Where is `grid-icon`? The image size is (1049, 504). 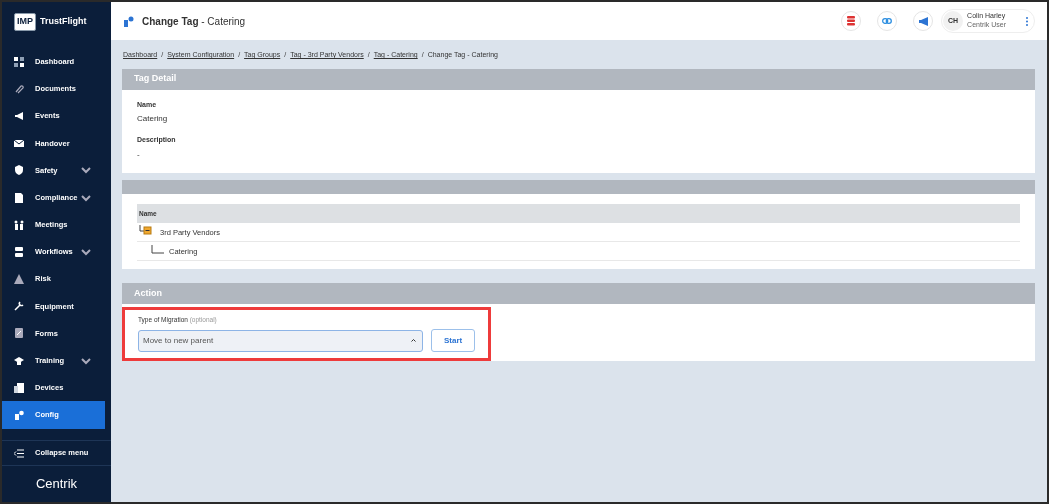 grid-icon is located at coordinates (19, 61).